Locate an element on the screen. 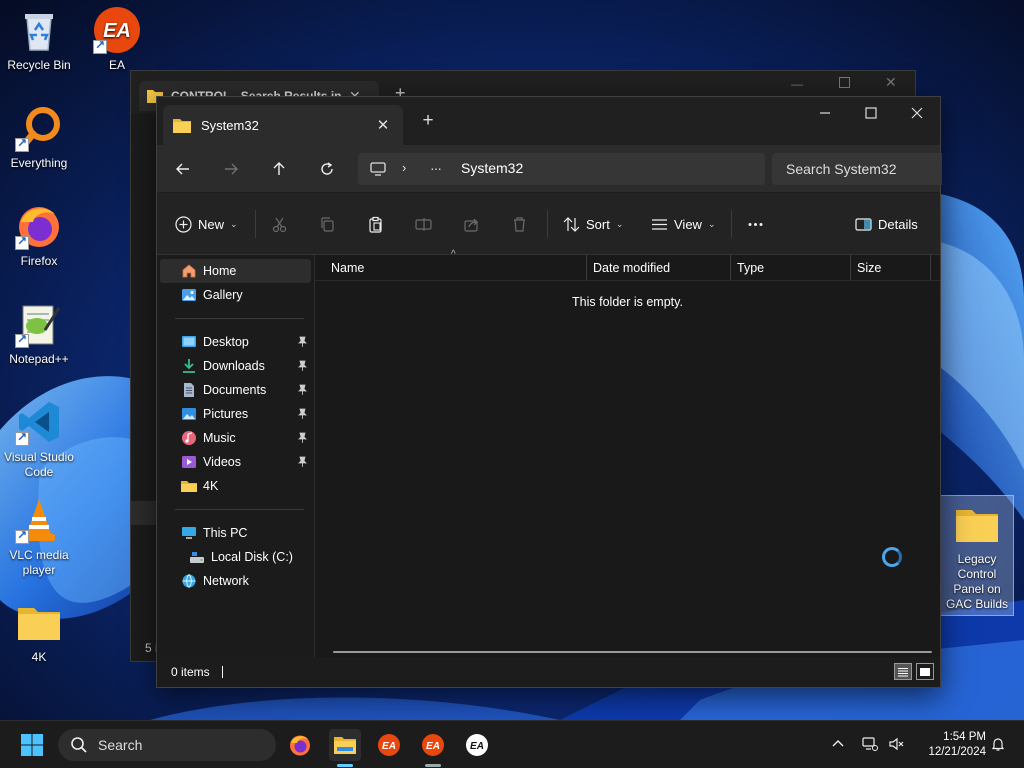 Image resolution: width=1024 pixels, height=768 pixels. search-input: Search System32 is located at coordinates (857, 169).